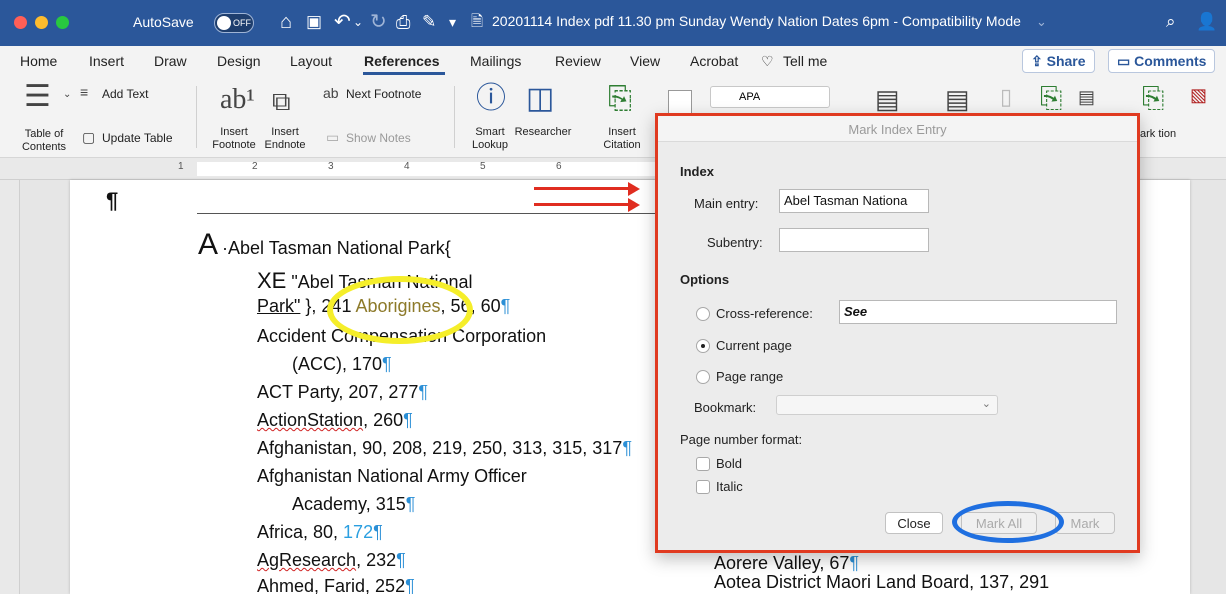  I want to click on toc-dropdown-icon: ⌄, so click(67, 95).